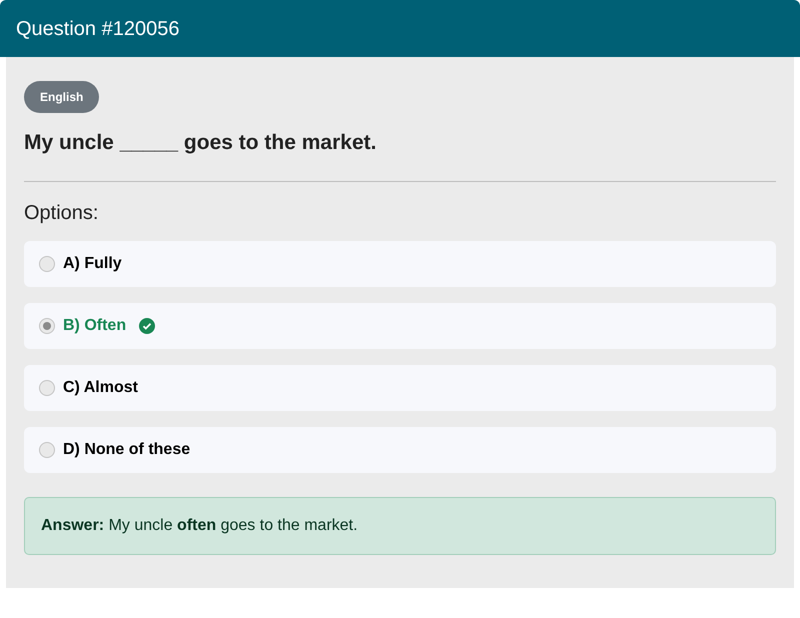 The image size is (800, 618). What do you see at coordinates (201, 143) in the screenshot?
I see `question-text: My uncle _____ goes to the market.` at bounding box center [201, 143].